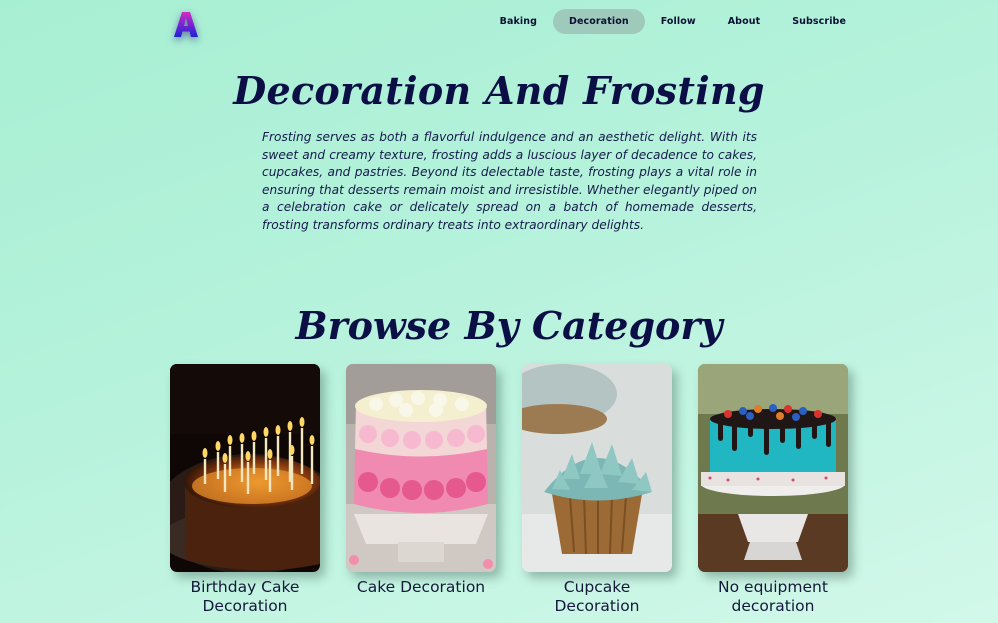 The width and height of the screenshot is (998, 623). I want to click on category-card-cake-decoration: Cake Decoration, so click(421, 490).